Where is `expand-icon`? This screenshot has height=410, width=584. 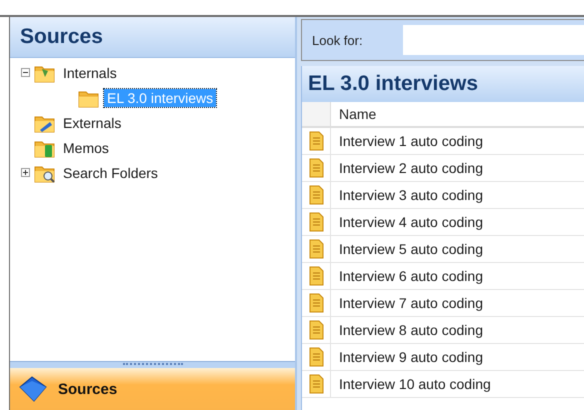
expand-icon is located at coordinates (25, 172).